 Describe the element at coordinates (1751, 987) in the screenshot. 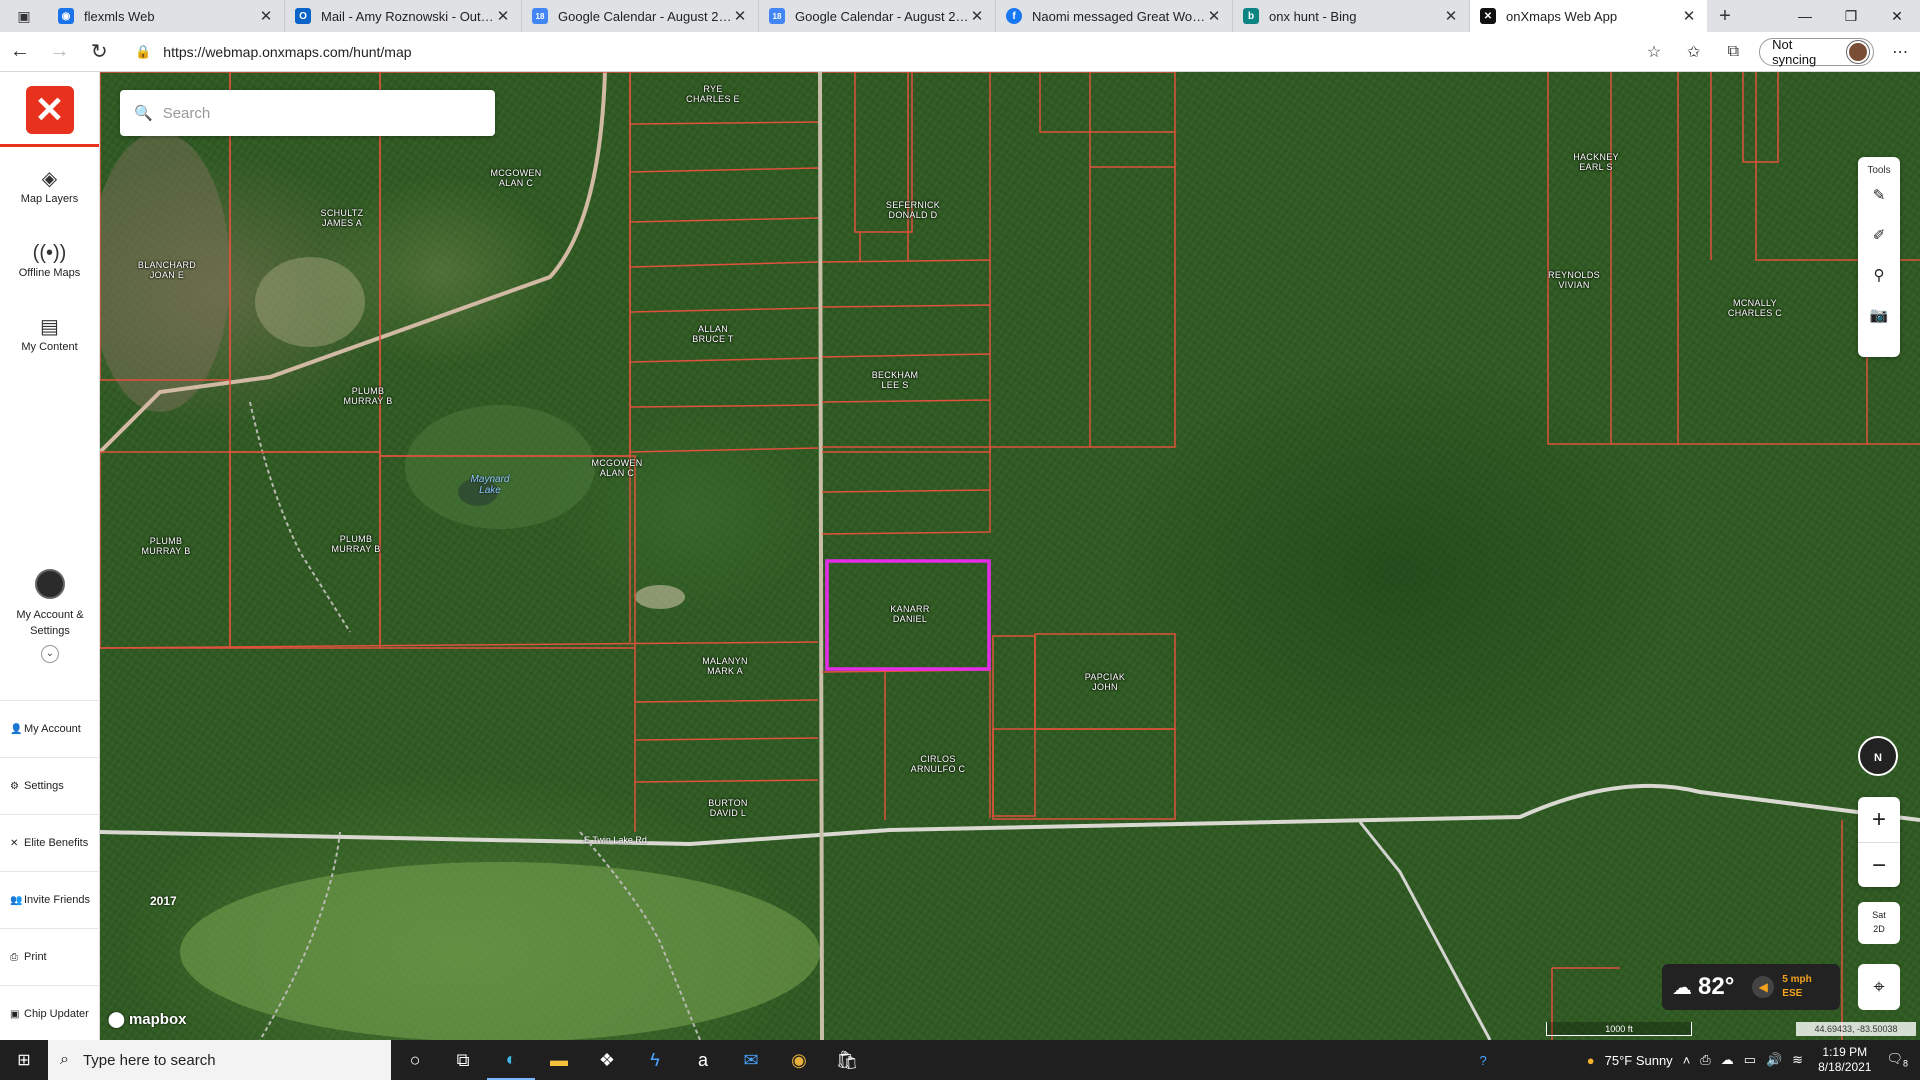

I see `weather-widget: ☁ 82° ◀ 5 mph ESE` at that location.